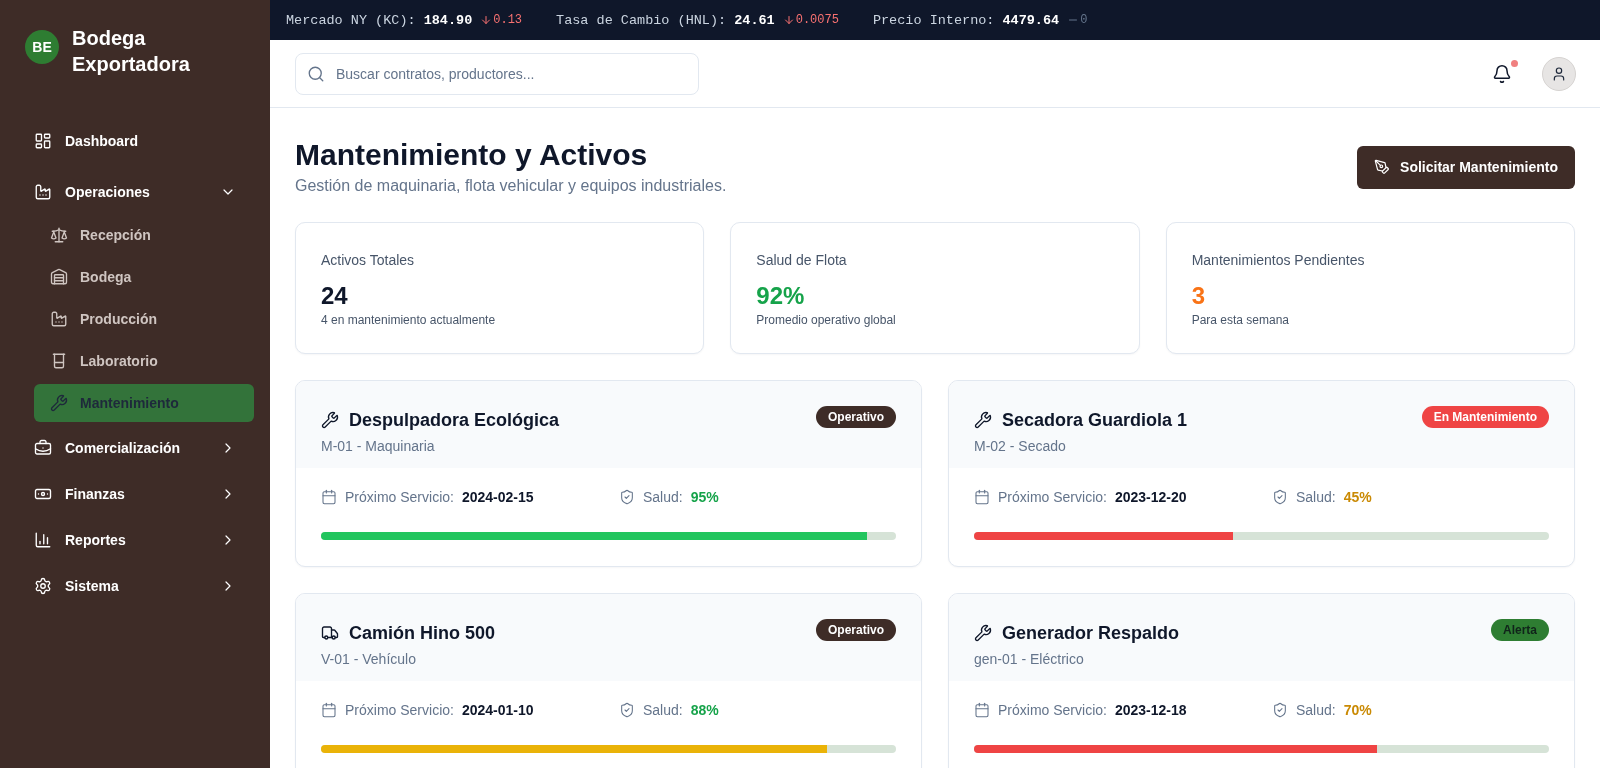 Image resolution: width=1600 pixels, height=768 pixels. I want to click on ticker-change: 0.0075, so click(817, 20).